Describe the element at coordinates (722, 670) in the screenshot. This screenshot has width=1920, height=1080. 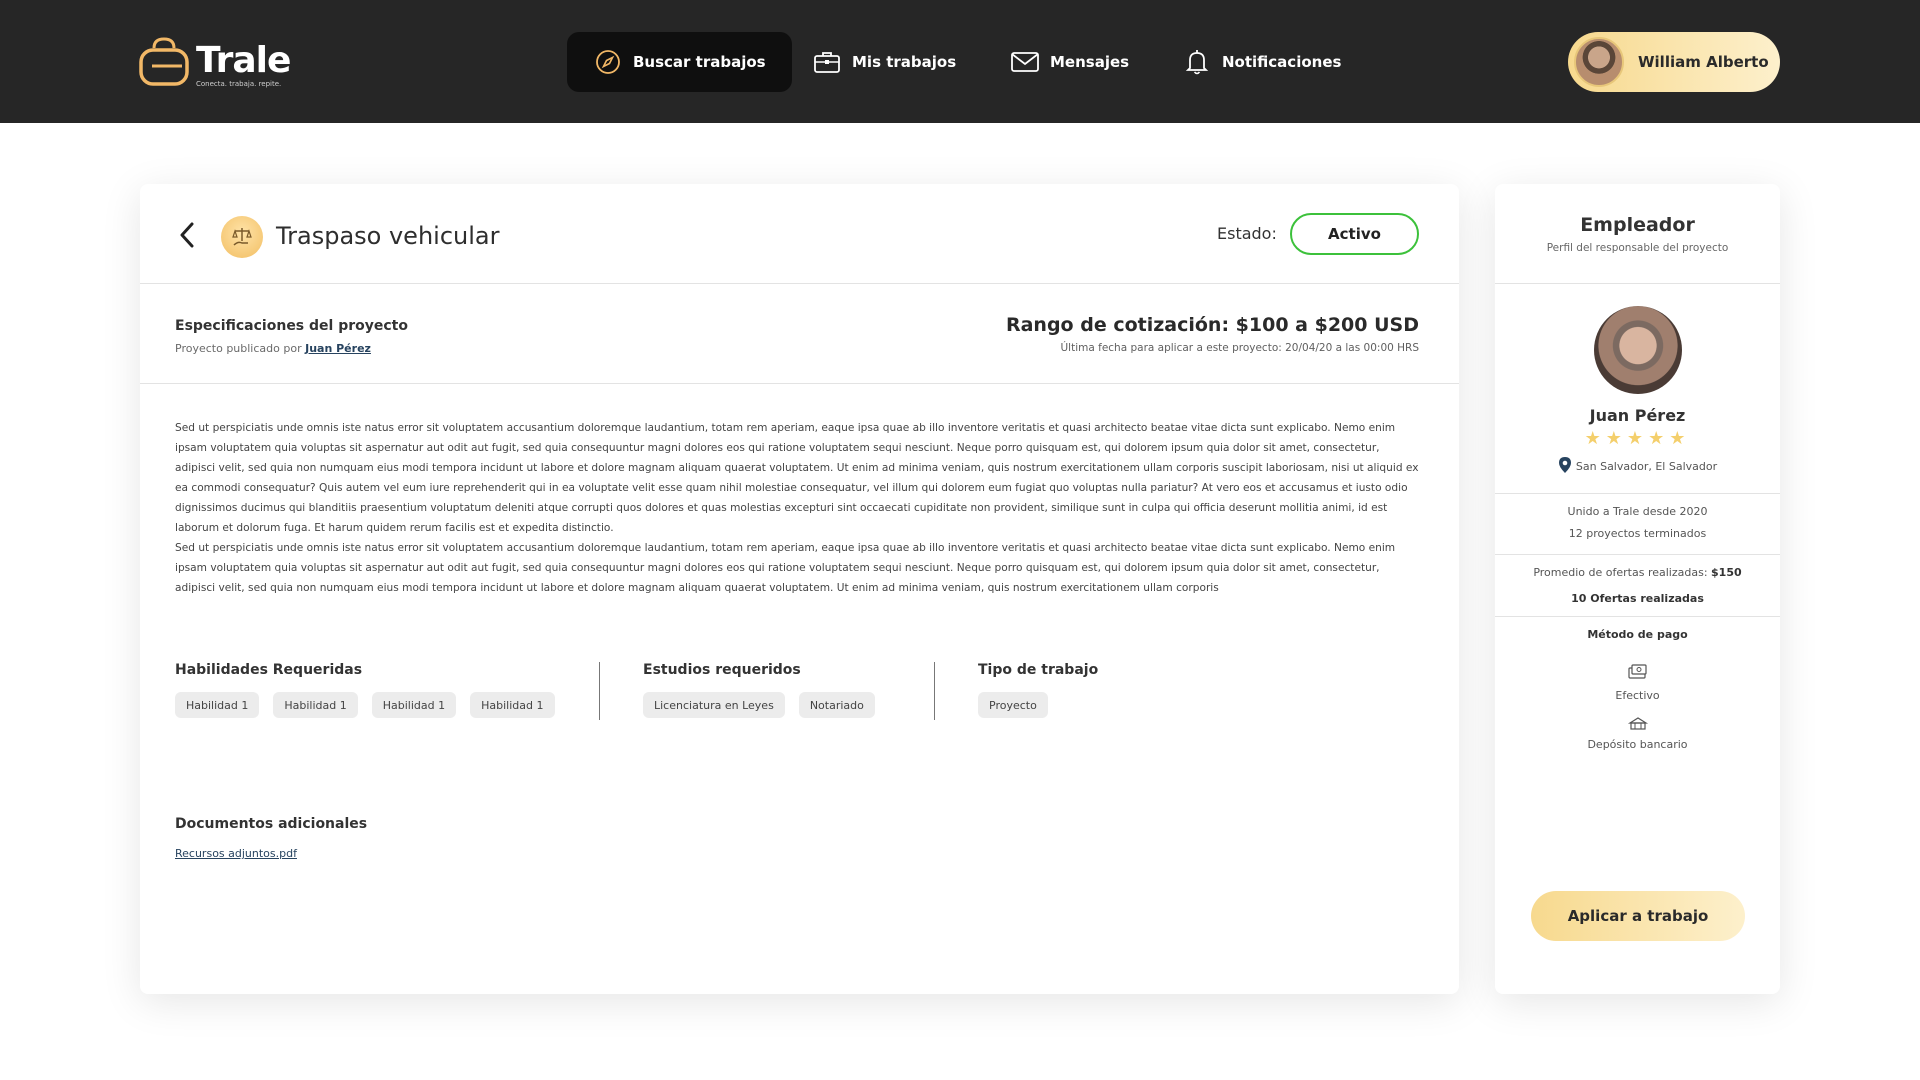
I see `studies-title: Estudios requeridos` at that location.